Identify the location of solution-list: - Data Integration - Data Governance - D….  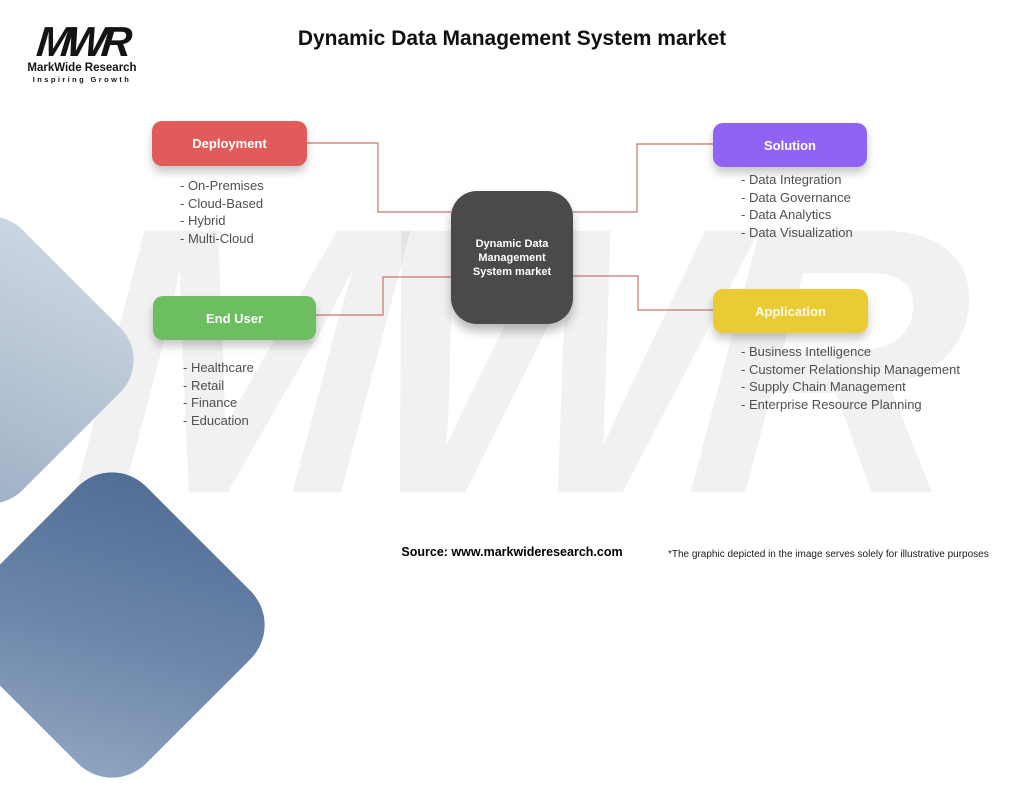
(797, 206).